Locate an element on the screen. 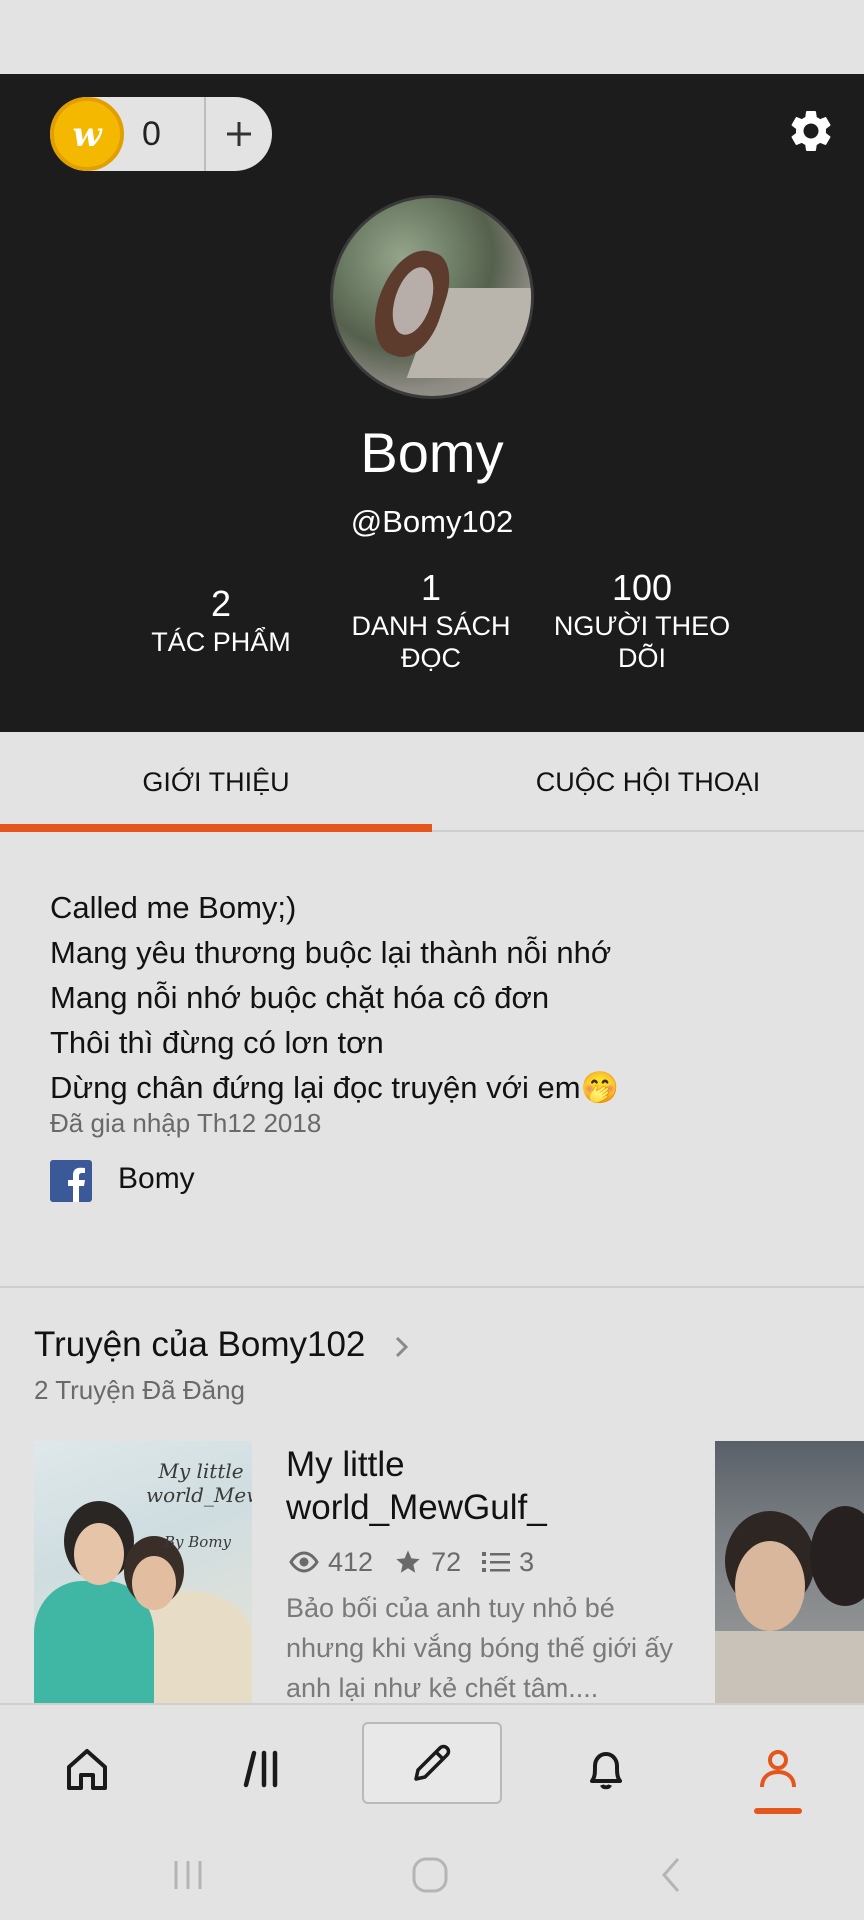 Image resolution: width=864 pixels, height=1920 pixels. home-icon is located at coordinates (87, 1769).